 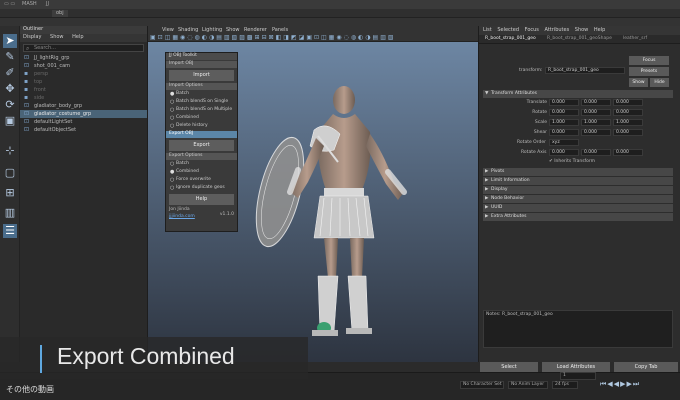 What do you see at coordinates (77, 37) in the screenshot?
I see `outliner-menu-help: Help` at bounding box center [77, 37].